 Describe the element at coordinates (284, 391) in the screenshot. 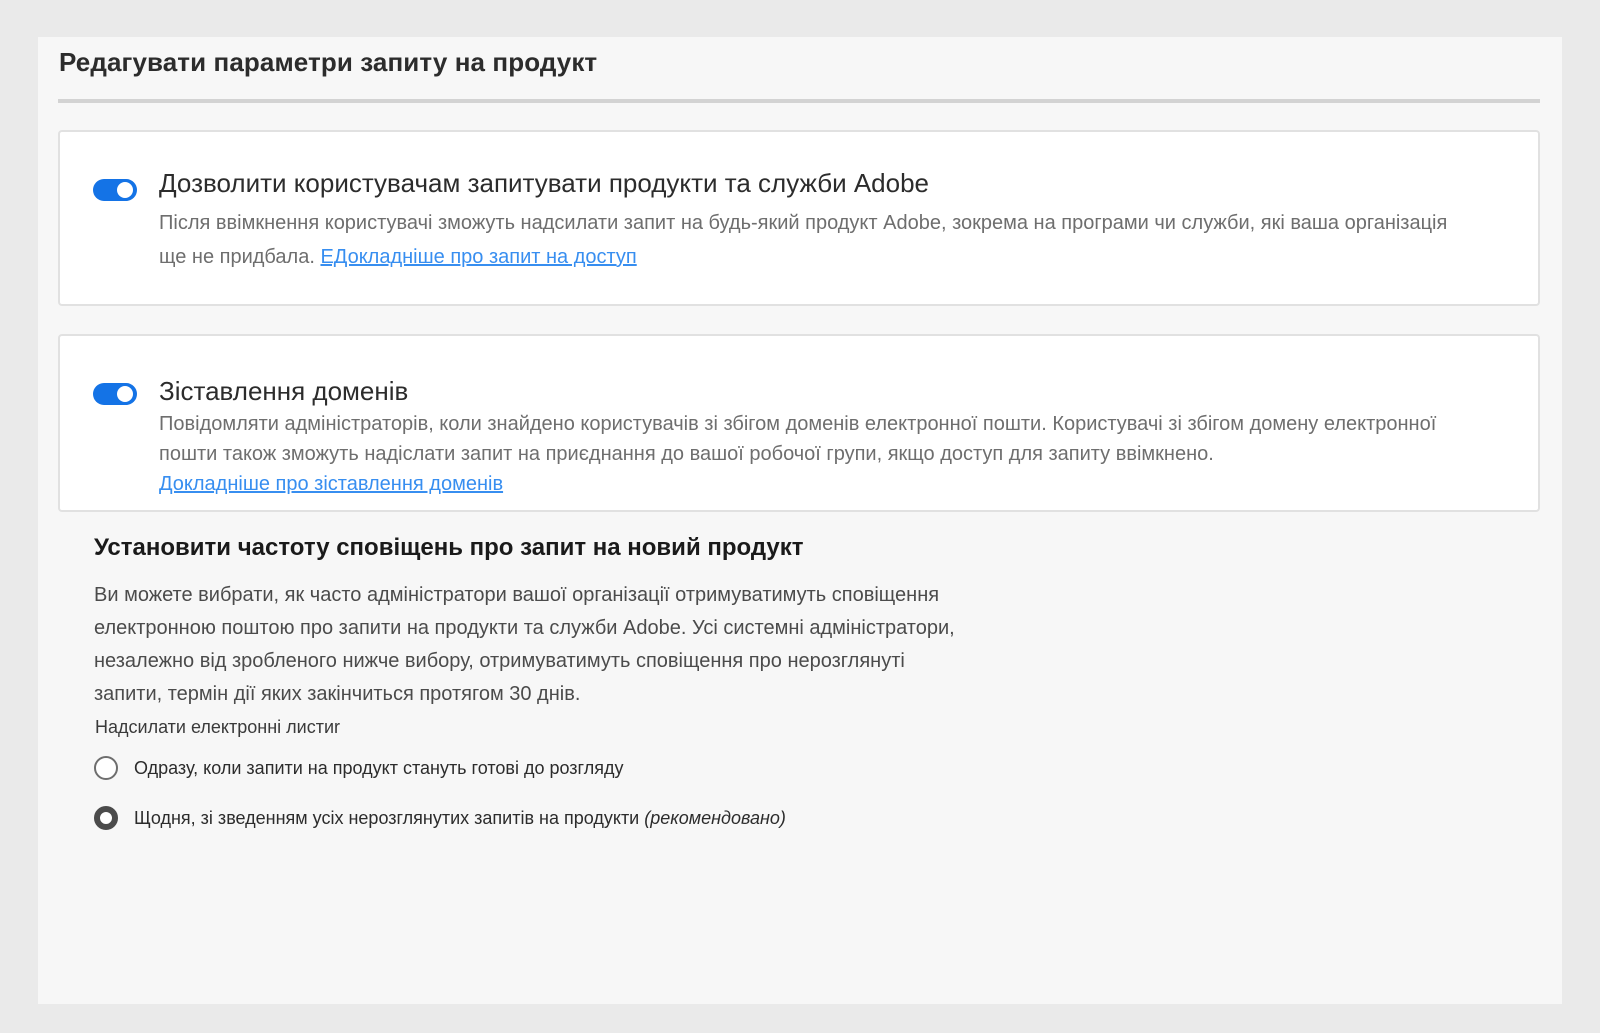

I see `domain-matching-title: Зіставлення доменів` at that location.